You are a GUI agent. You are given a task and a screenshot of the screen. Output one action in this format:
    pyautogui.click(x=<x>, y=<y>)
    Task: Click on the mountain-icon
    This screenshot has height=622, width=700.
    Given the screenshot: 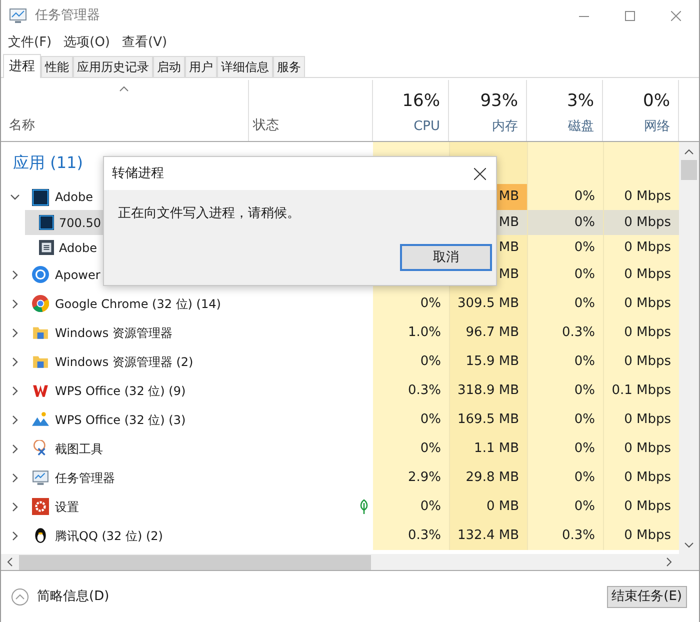 What is the action you would take?
    pyautogui.click(x=40, y=419)
    